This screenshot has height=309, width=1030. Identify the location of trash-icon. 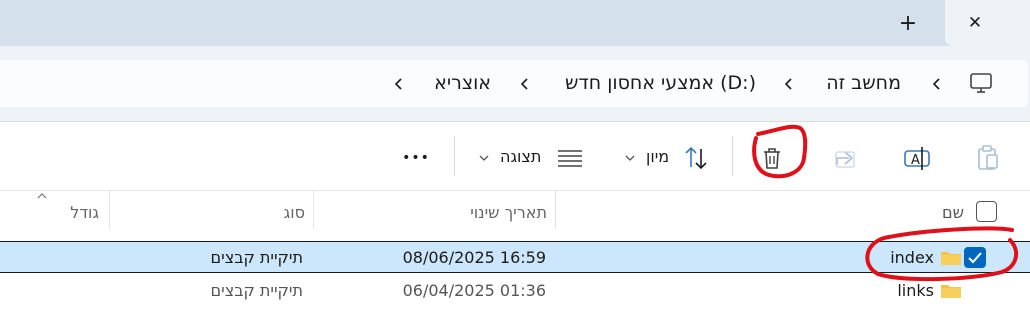
(772, 158).